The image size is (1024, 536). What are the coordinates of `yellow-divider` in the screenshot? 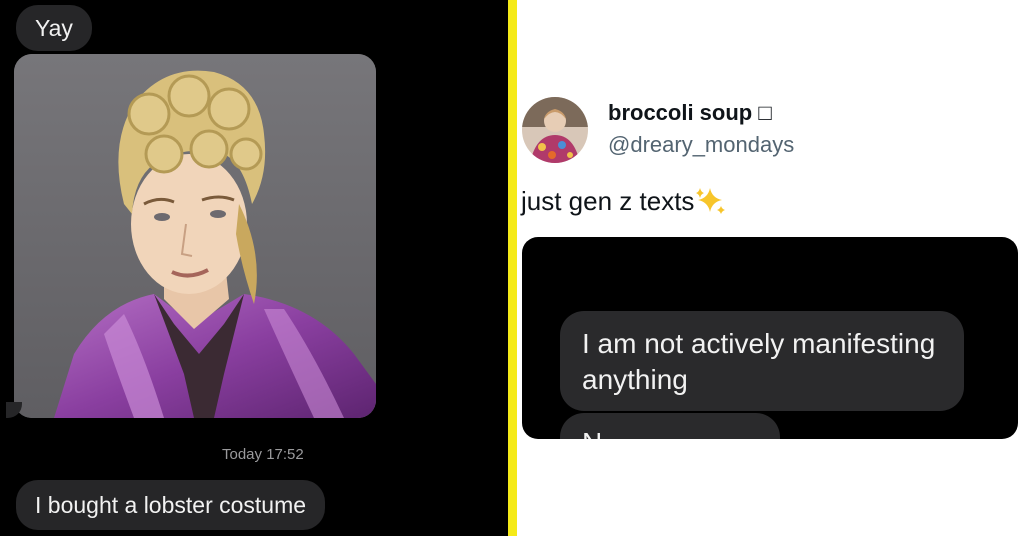 It's located at (512, 268).